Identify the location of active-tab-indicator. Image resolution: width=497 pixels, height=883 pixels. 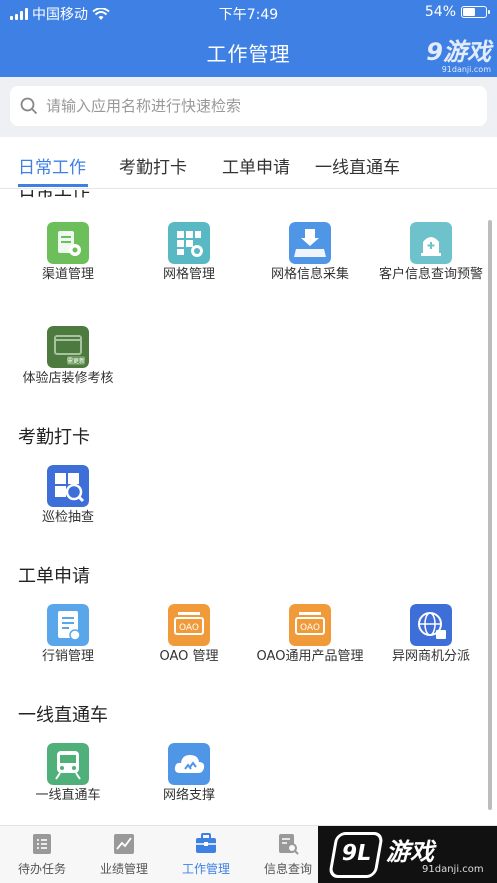
(53, 185).